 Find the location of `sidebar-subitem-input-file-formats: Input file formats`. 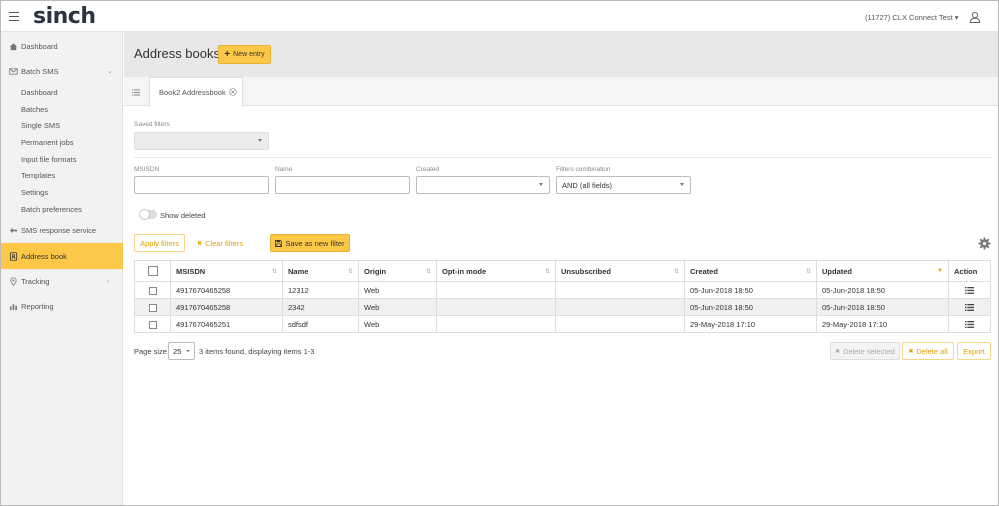

sidebar-subitem-input-file-formats: Input file formats is located at coordinates (48, 159).